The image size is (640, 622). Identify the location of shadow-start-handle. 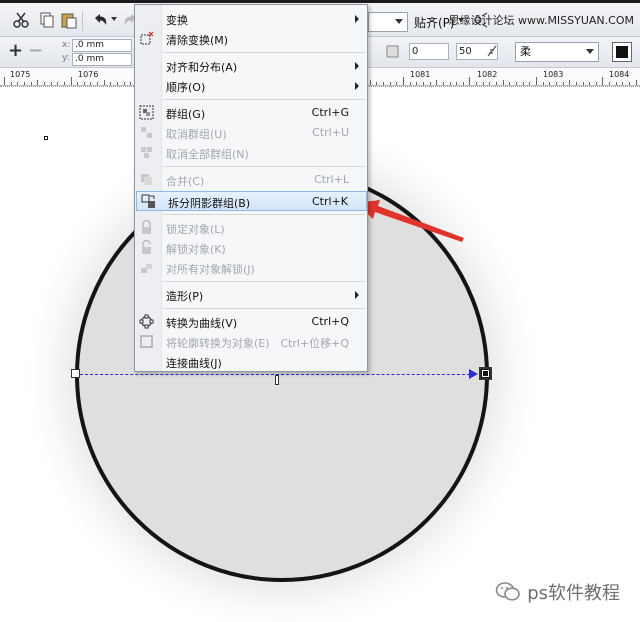
(75, 373).